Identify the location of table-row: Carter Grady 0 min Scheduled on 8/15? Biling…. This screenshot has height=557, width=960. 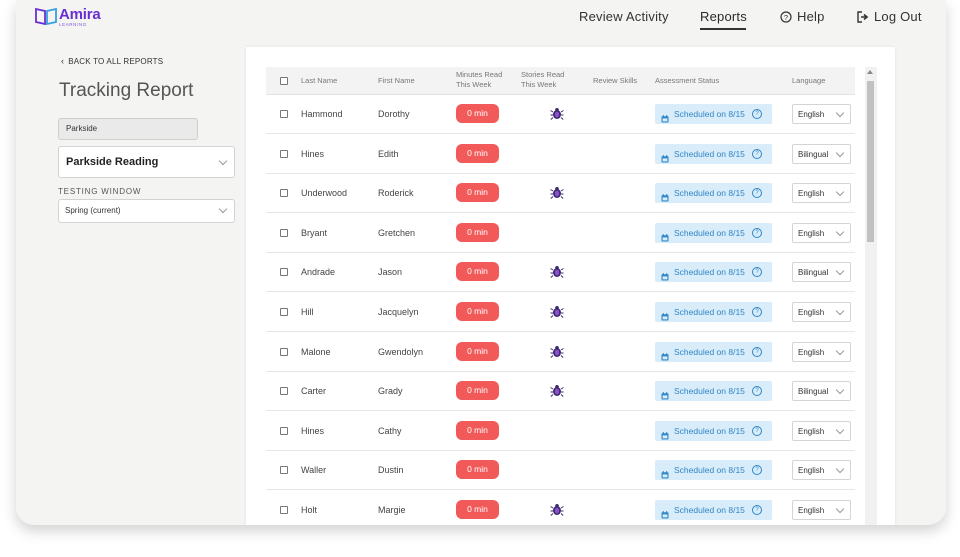
(560, 391).